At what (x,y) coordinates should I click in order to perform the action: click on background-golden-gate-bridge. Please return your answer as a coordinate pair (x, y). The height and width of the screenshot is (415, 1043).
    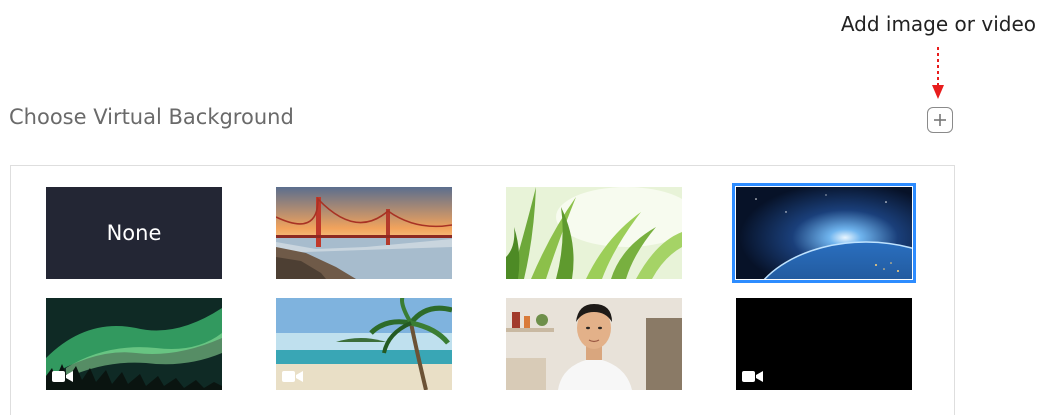
    Looking at the image, I should click on (364, 233).